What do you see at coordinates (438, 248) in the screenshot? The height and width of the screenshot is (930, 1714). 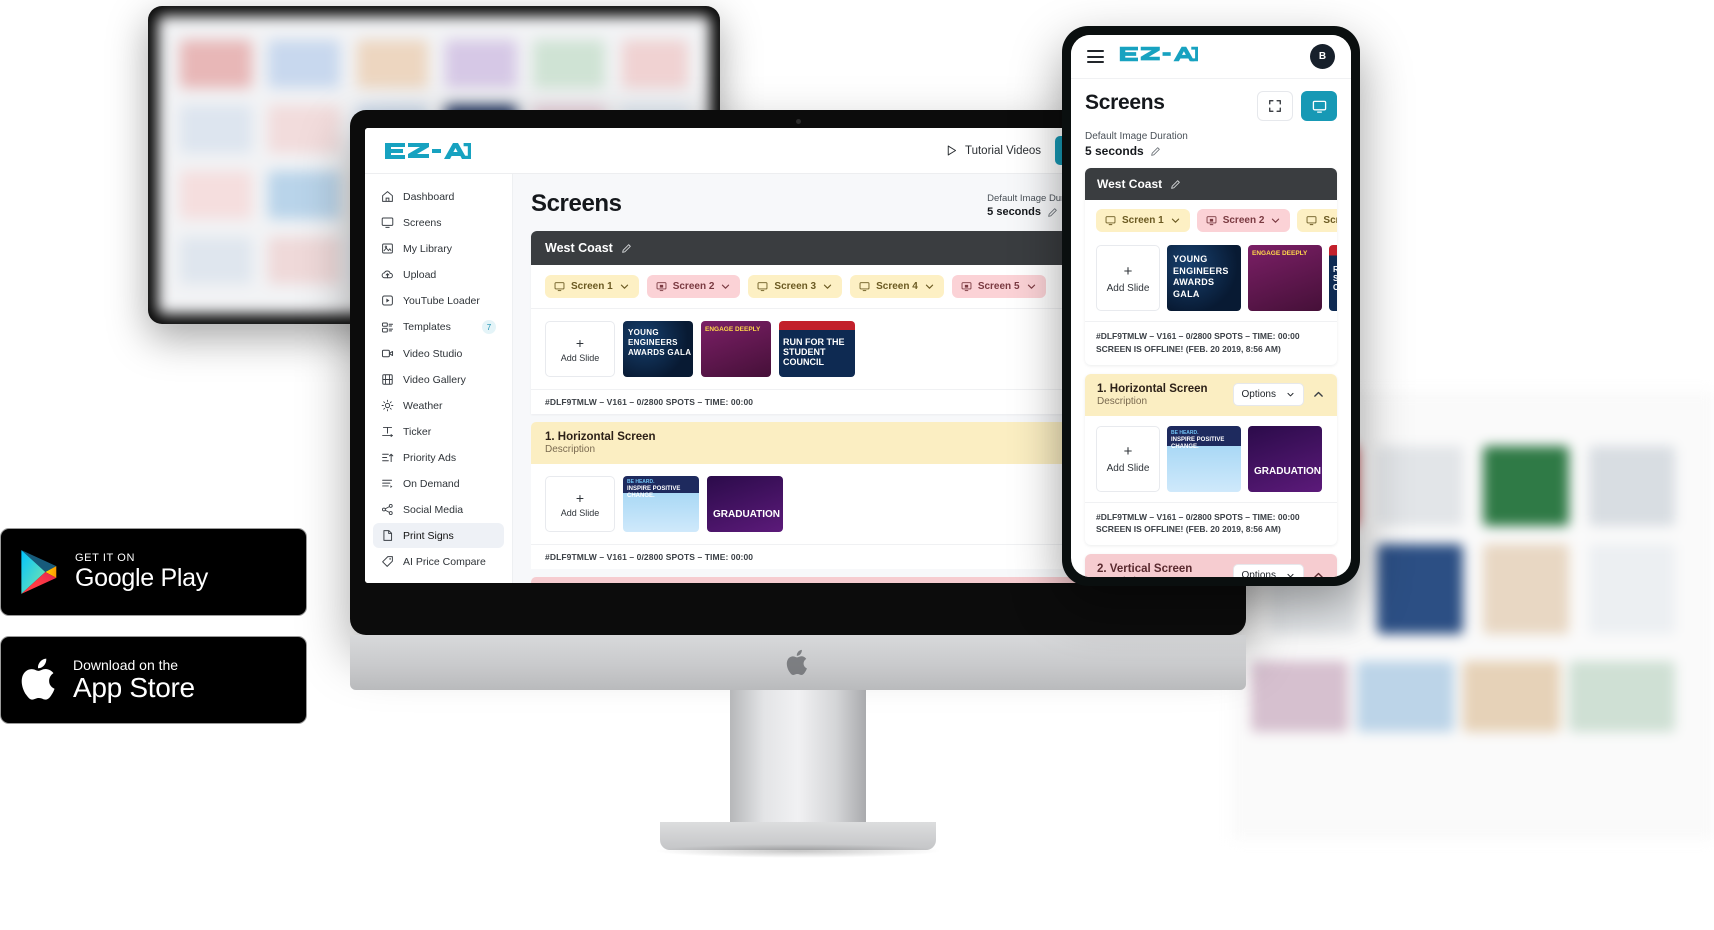 I see `sidebar-item-my-library: My Library` at bounding box center [438, 248].